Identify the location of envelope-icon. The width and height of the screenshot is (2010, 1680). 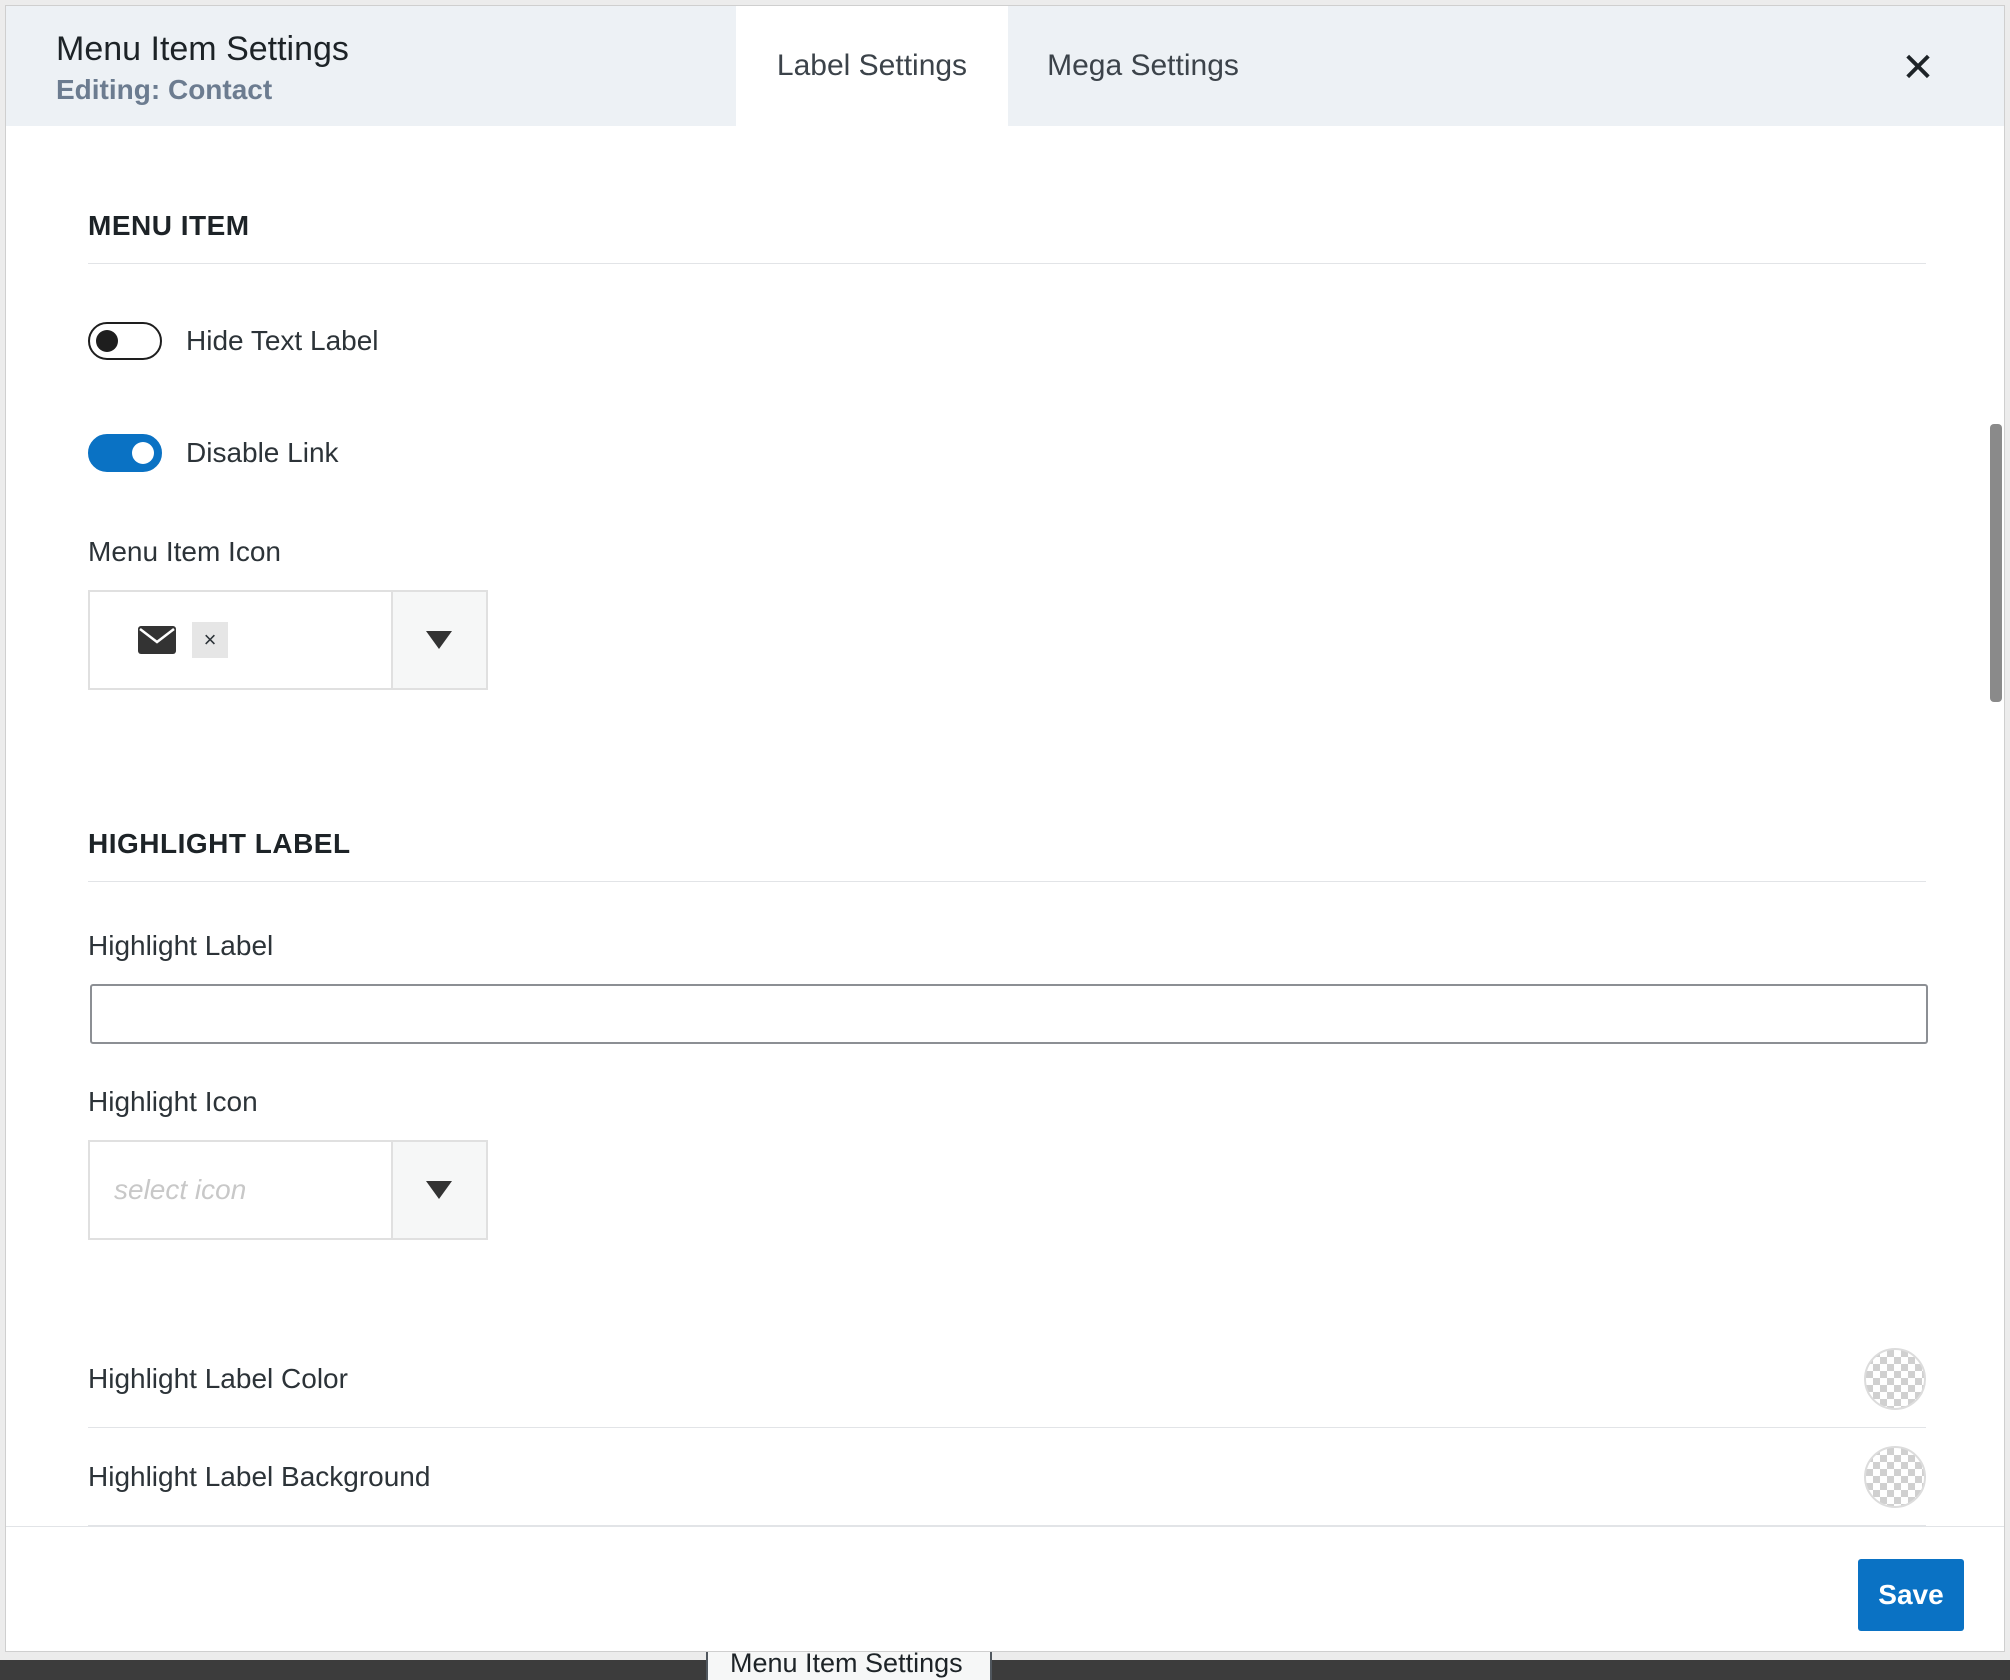
(157, 640).